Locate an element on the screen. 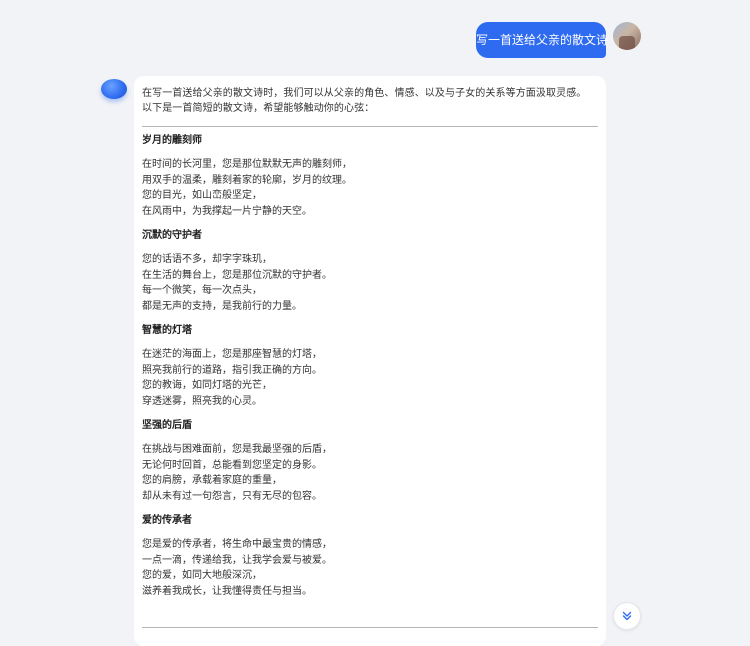 This screenshot has width=750, height=646. poem-line: 您是爱的传承者，将生命中最宝贵的情感， is located at coordinates (237, 544).